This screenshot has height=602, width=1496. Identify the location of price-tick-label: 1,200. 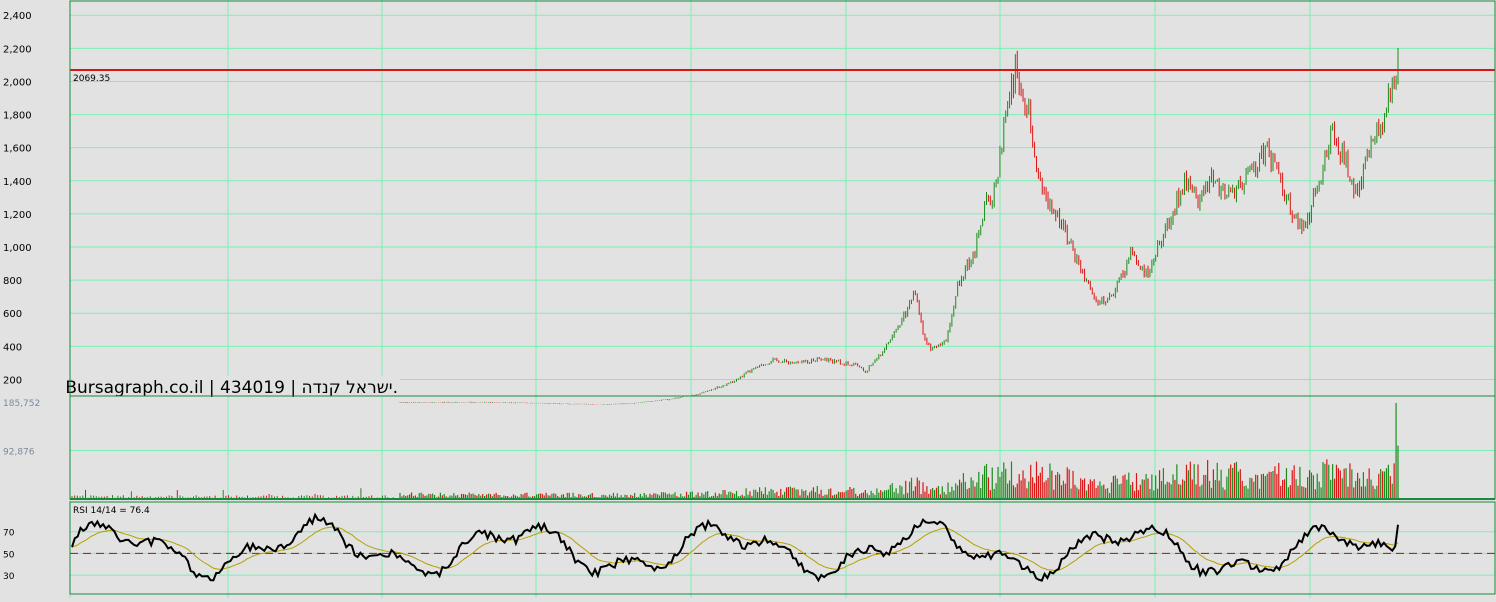
(17, 215).